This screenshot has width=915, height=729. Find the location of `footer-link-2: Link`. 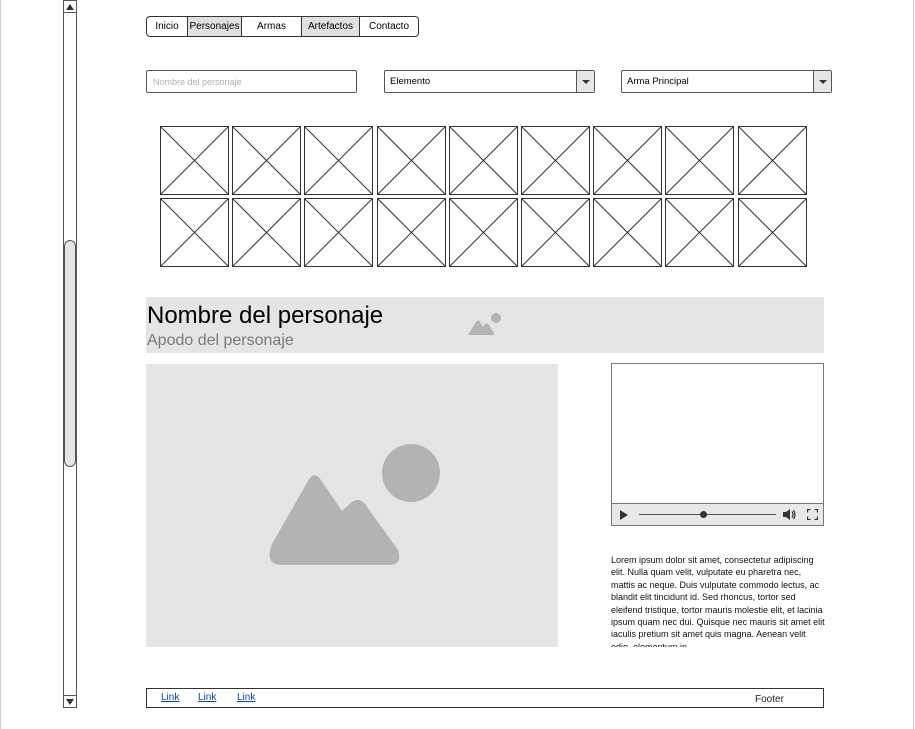

footer-link-2: Link is located at coordinates (207, 697).